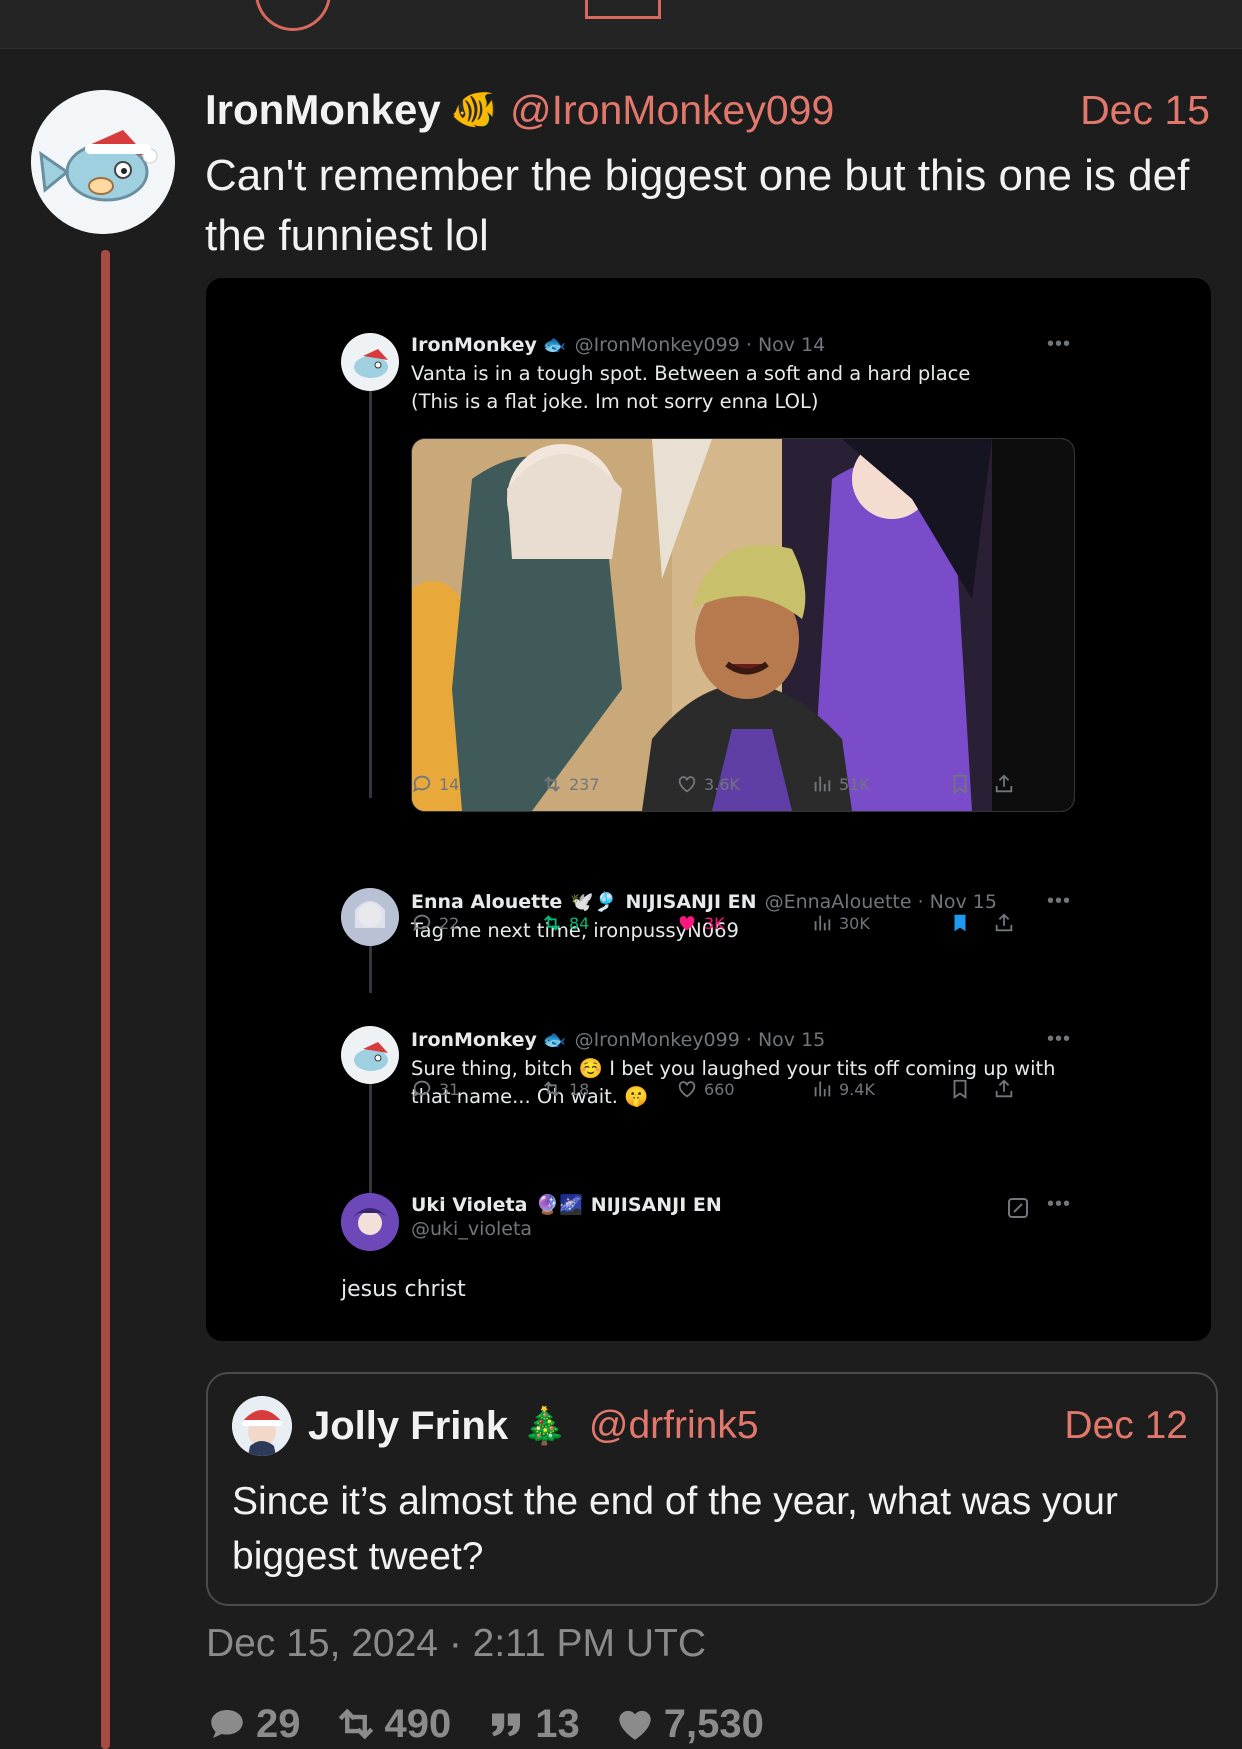  What do you see at coordinates (713, 1723) in the screenshot?
I see `like-count: 7,530` at bounding box center [713, 1723].